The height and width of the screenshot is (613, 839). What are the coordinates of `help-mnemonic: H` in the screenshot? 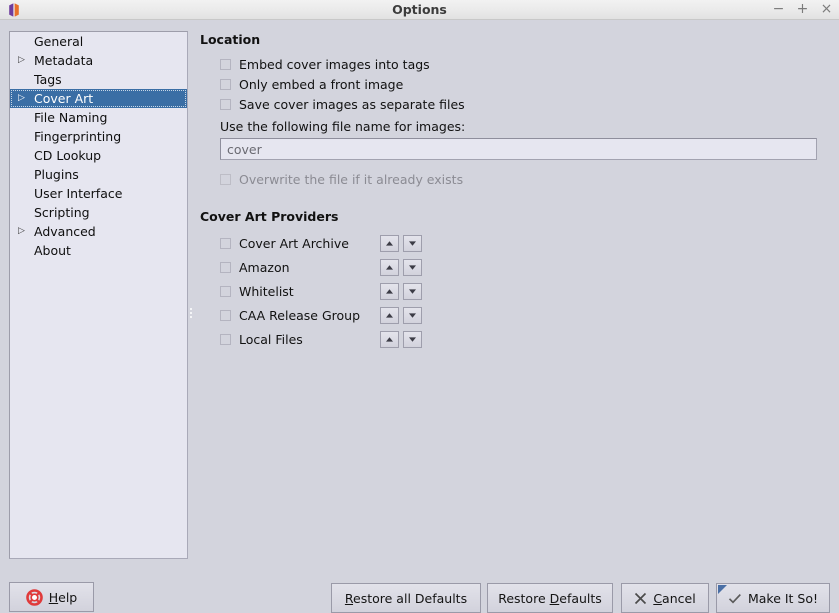 It's located at (53, 597).